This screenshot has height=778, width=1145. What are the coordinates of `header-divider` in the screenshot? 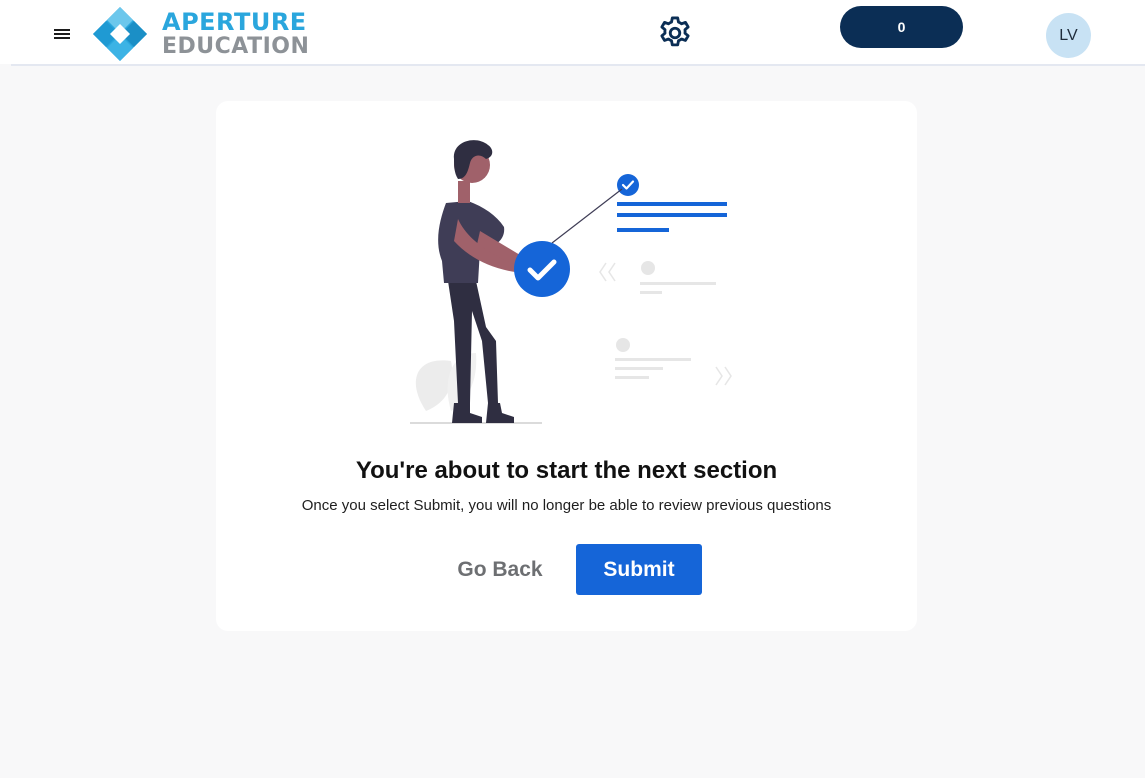 It's located at (578, 65).